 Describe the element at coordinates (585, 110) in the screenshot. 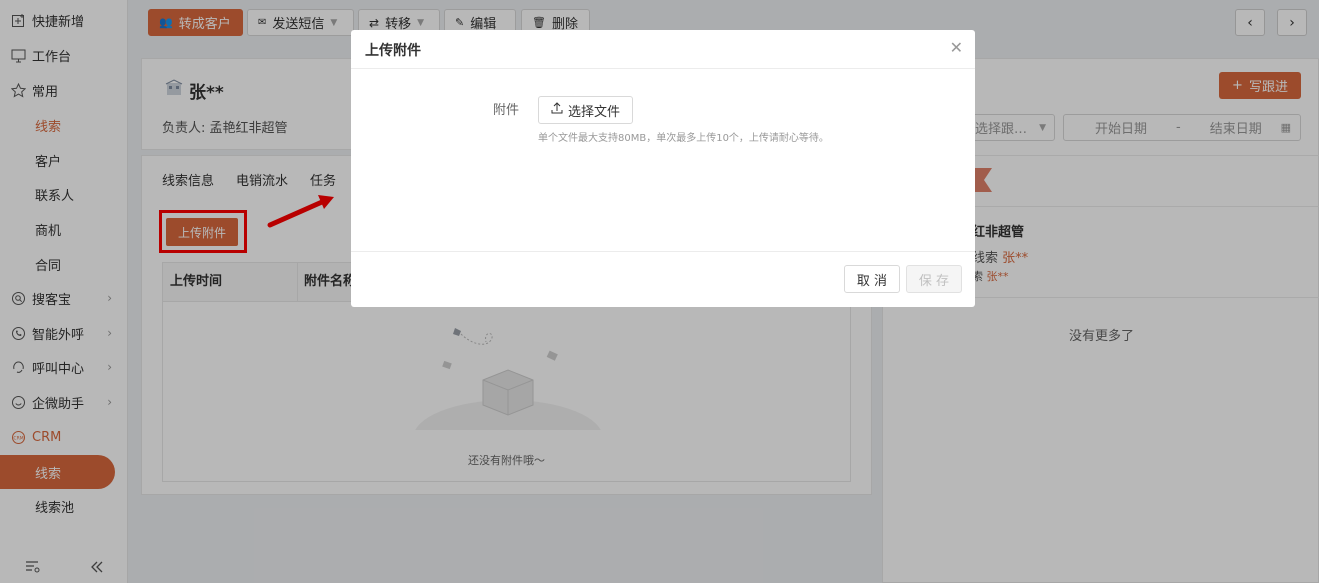

I see `choose-file-button: 选择文件` at that location.